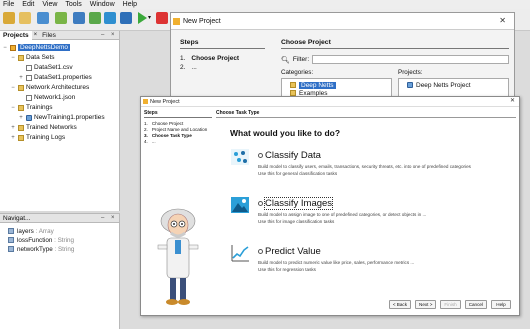  What do you see at coordinates (178, 114) in the screenshot?
I see `steps-header: Steps` at bounding box center [178, 114].